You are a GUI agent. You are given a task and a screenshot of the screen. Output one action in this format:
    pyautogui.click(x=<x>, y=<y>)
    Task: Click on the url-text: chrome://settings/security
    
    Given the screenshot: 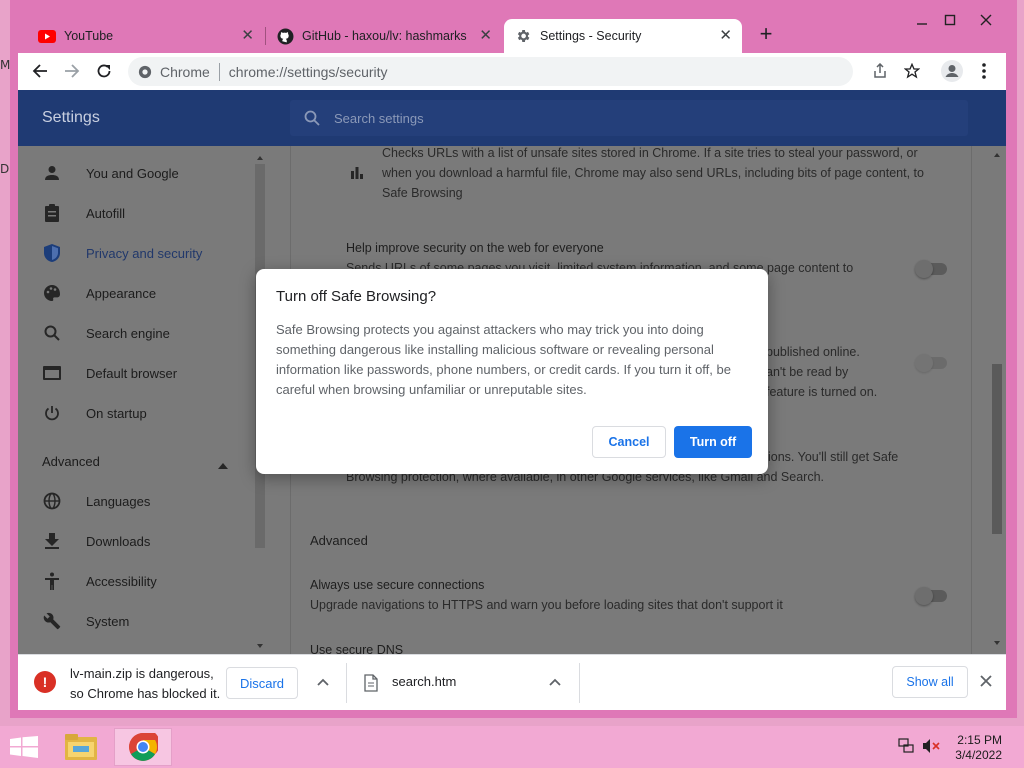 What is the action you would take?
    pyautogui.click(x=308, y=72)
    